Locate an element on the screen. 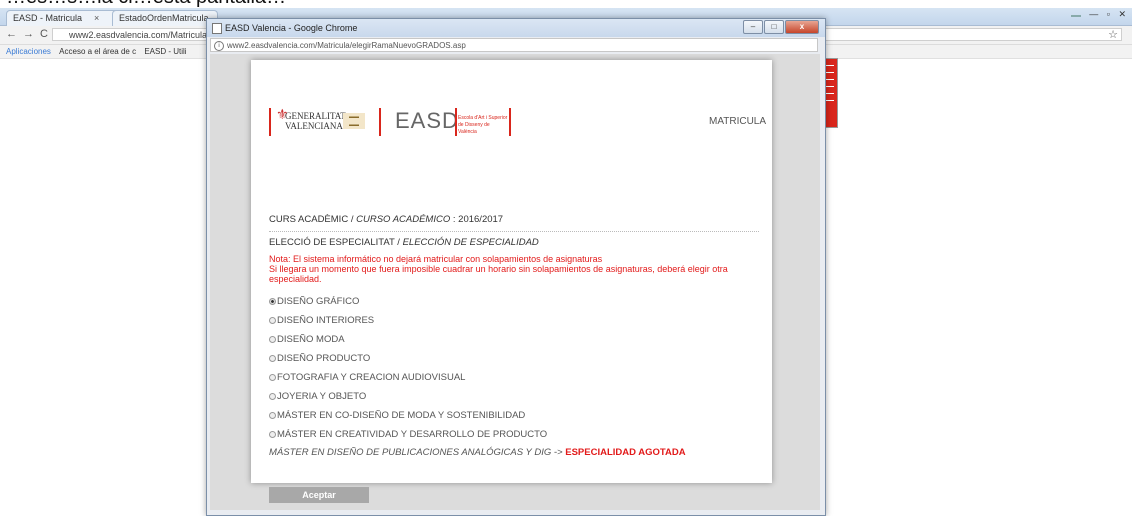  bg-window-controls: — ▫ ✕ is located at coordinates (1098, 14).